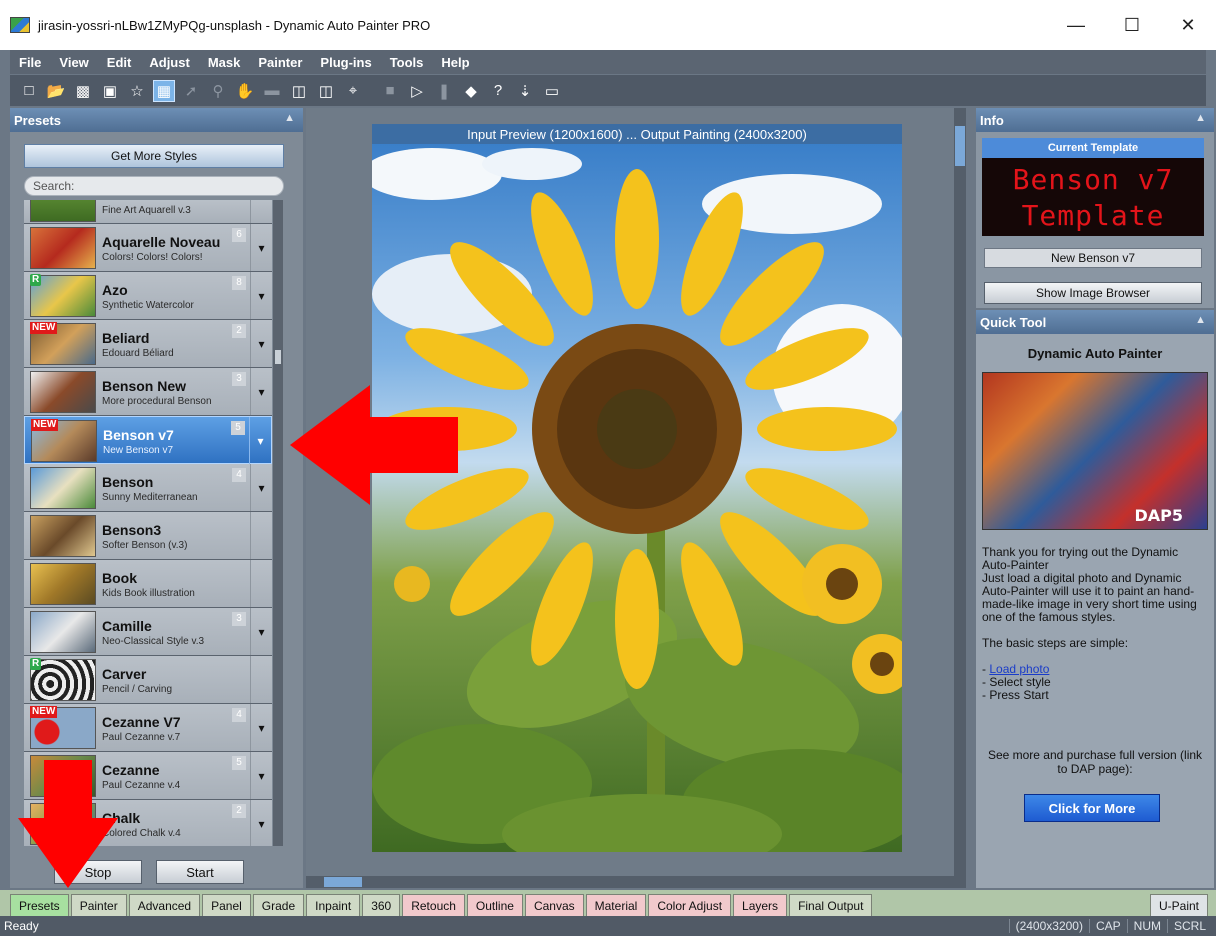 The width and height of the screenshot is (1216, 936). I want to click on preset-item: NEW Cezanne V7 Paul Cezanne v.7 4 ▾, so click(148, 728).